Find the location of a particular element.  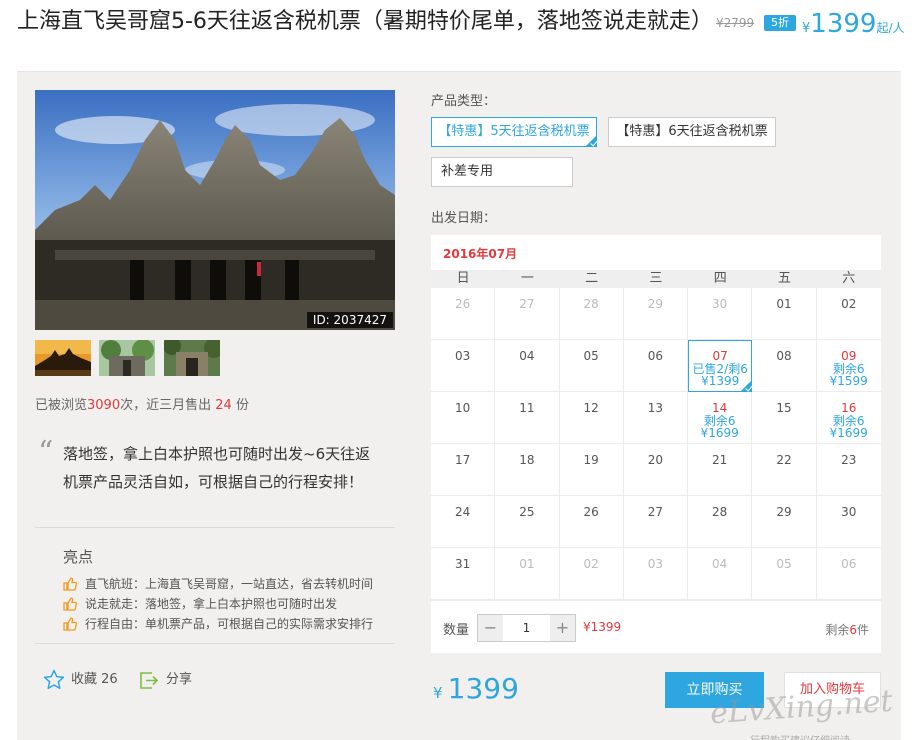

calendar-day-number: 24 is located at coordinates (462, 512).